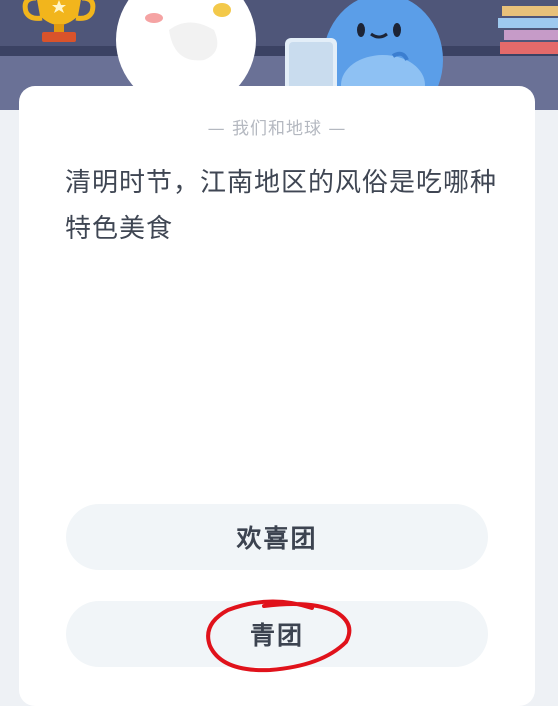 The image size is (558, 706). Describe the element at coordinates (528, 30) in the screenshot. I see `books-icon` at that location.